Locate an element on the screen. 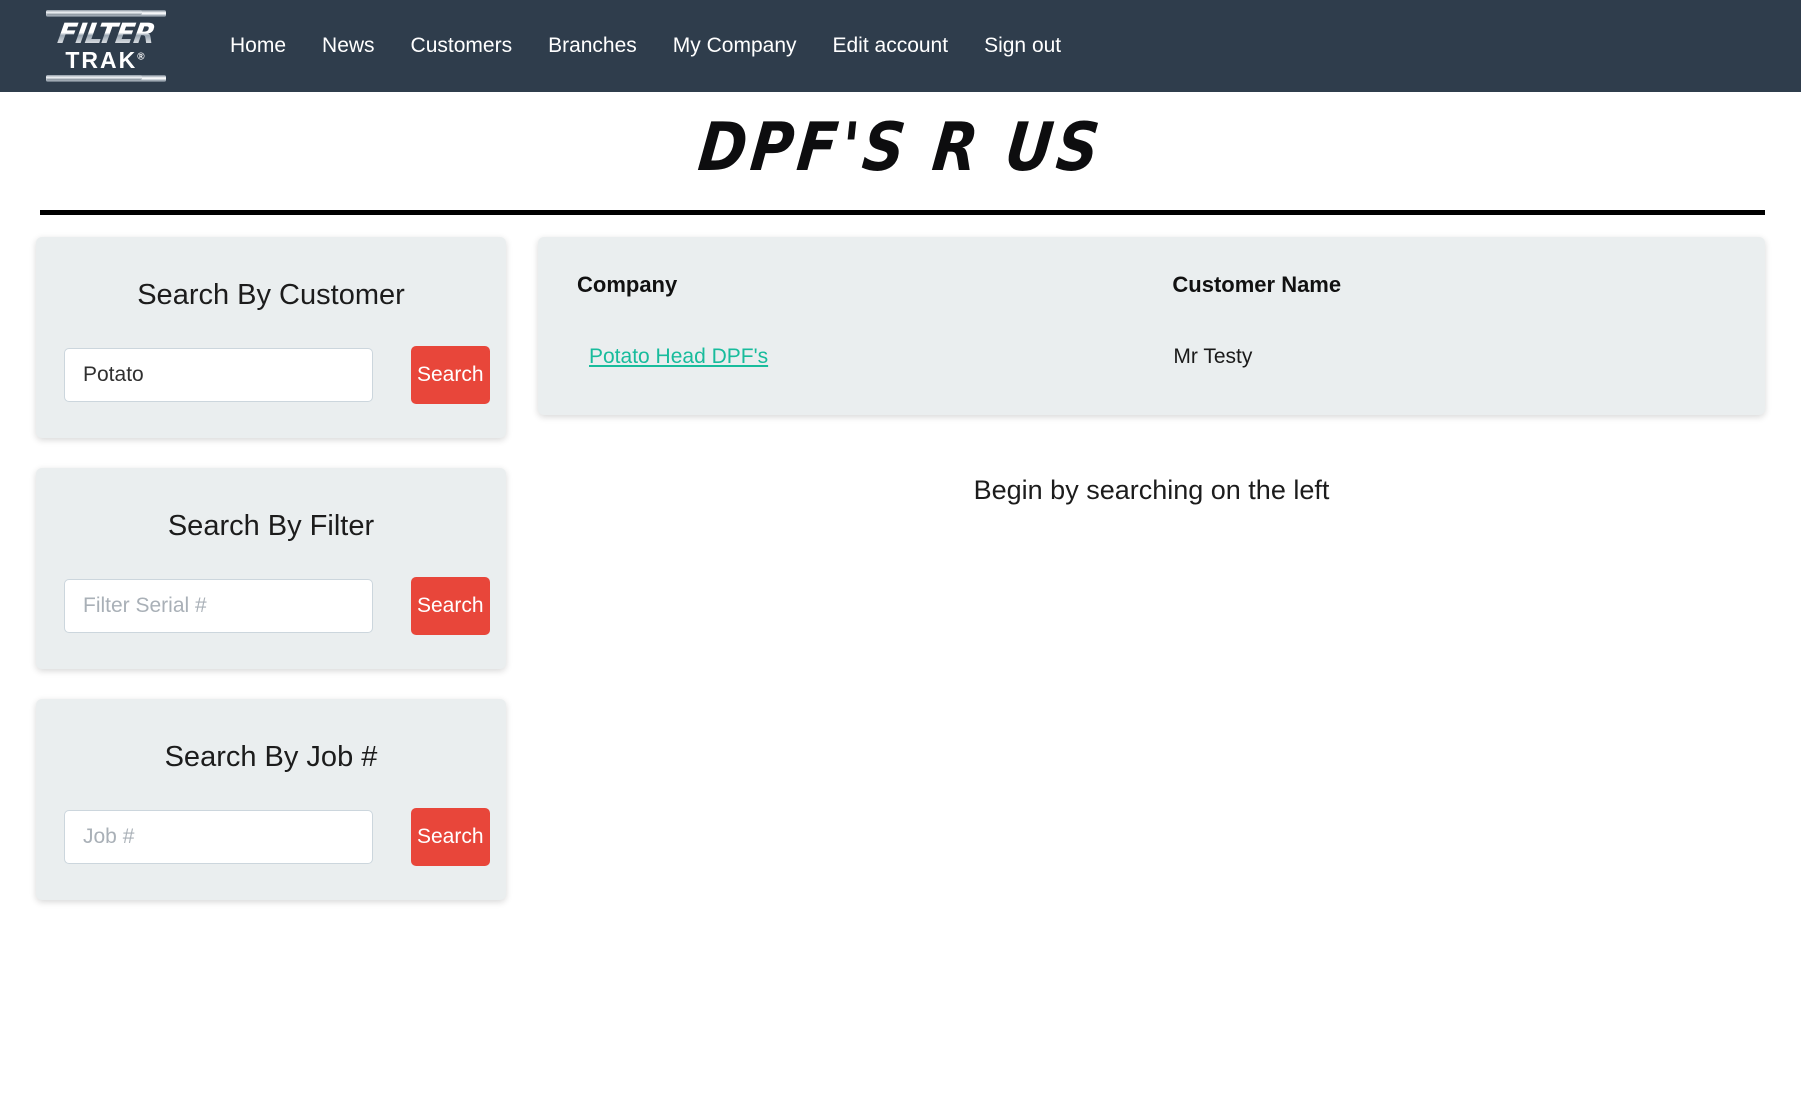  search-by-customer-title: Search By Customer is located at coordinates (271, 295).